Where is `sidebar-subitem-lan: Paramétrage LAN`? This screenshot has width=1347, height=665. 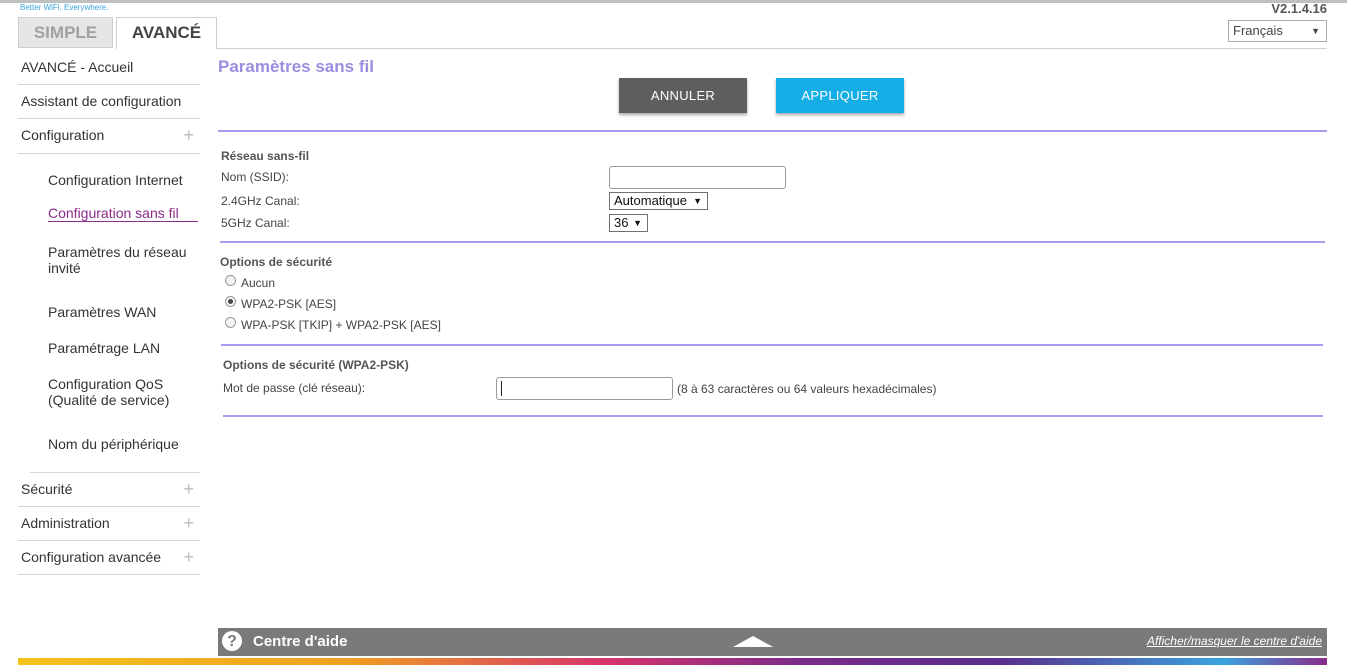
sidebar-subitem-lan: Paramétrage LAN is located at coordinates (124, 348).